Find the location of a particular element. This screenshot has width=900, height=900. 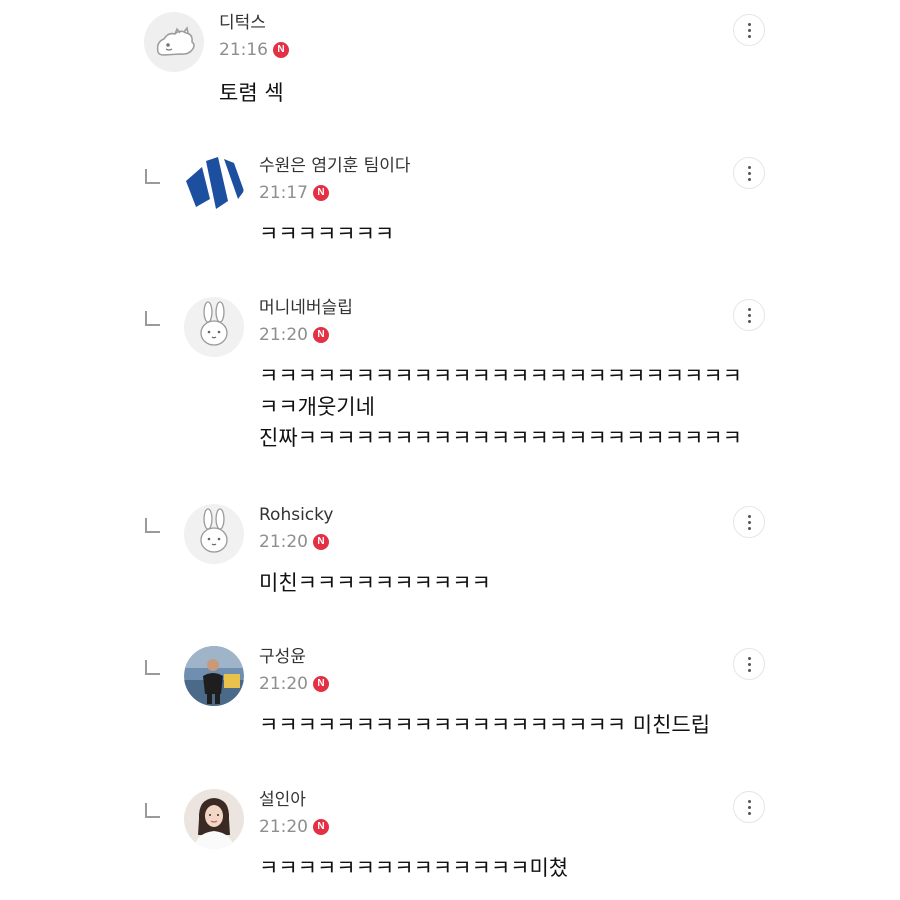

comment-author: 구성윤 is located at coordinates (294, 657).